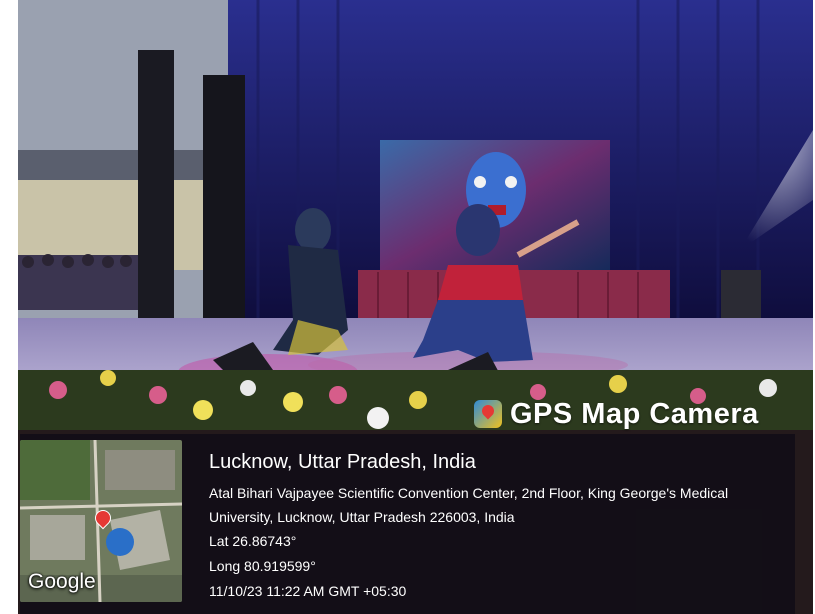 The image size is (815, 614). Describe the element at coordinates (308, 591) in the screenshot. I see `timestamp-text: 11/10/23 11:22 AM GMT +05:30` at that location.